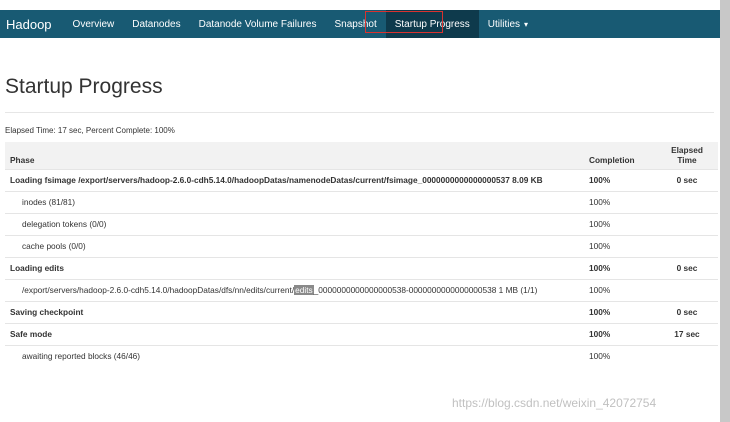 Image resolution: width=730 pixels, height=422 pixels. What do you see at coordinates (84, 86) in the screenshot?
I see `page-title: Startup Progress` at bounding box center [84, 86].